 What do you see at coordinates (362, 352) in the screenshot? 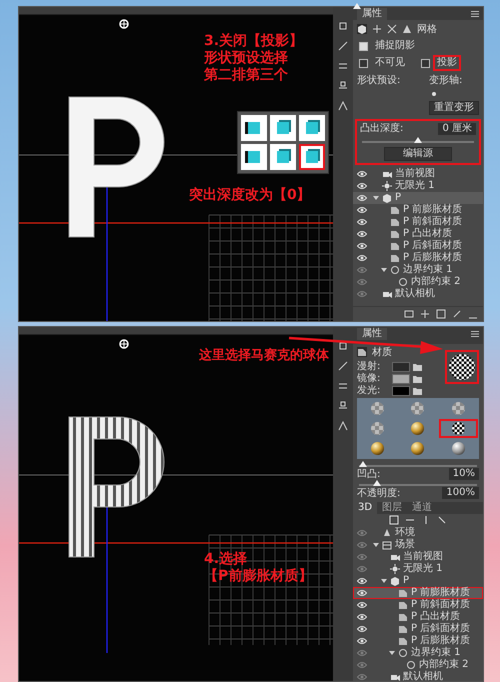
I see `material-icon` at bounding box center [362, 352].